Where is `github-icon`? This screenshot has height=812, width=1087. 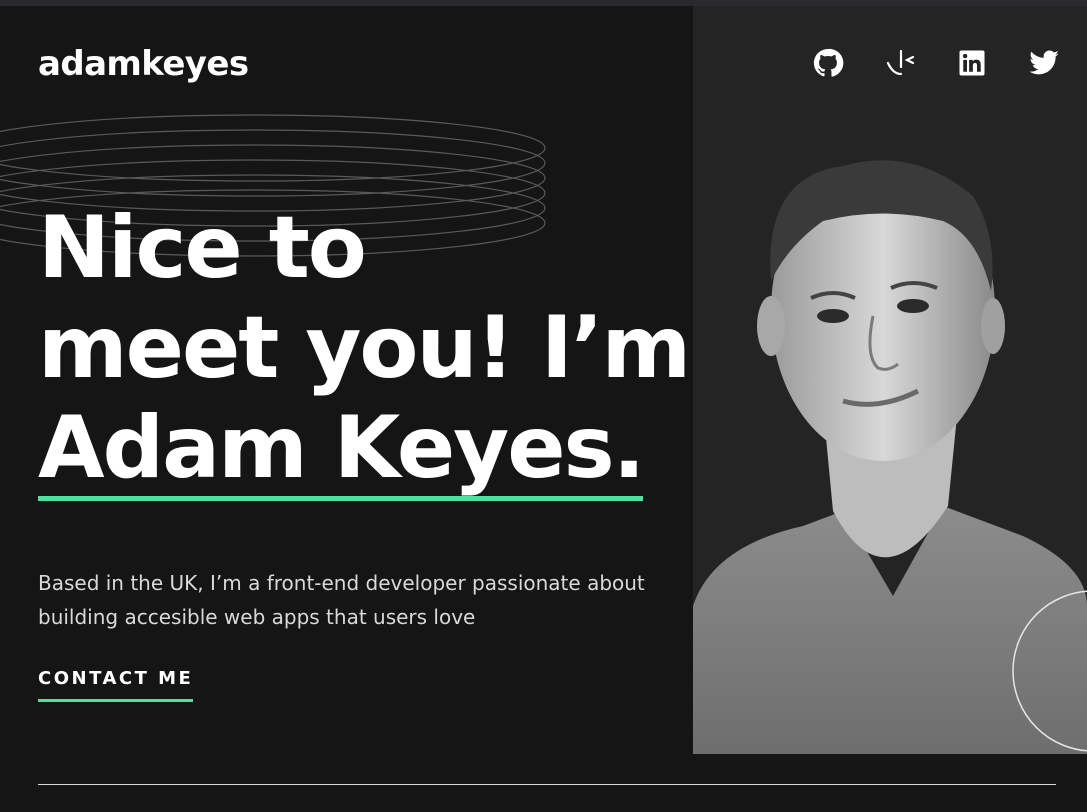
github-icon is located at coordinates (828, 63).